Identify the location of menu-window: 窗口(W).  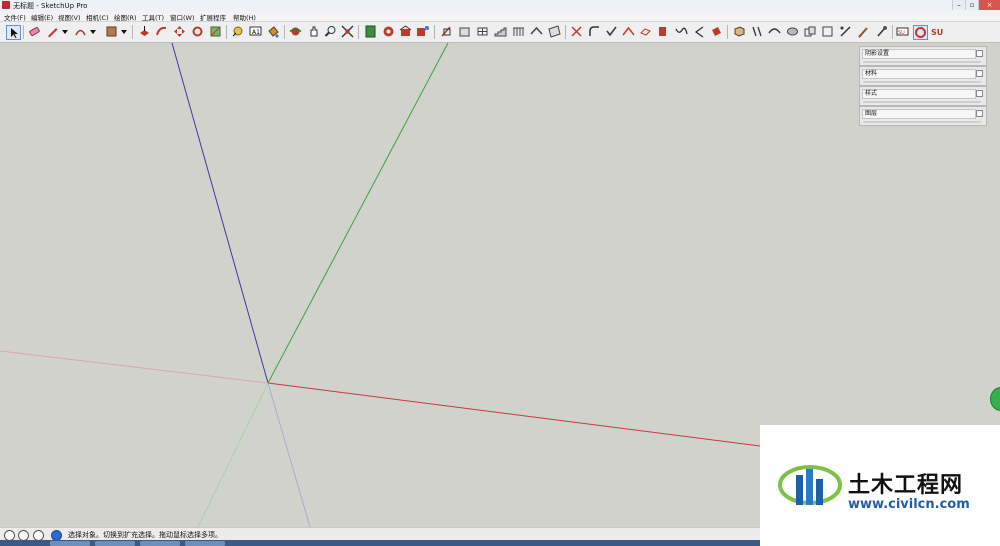
(182, 17).